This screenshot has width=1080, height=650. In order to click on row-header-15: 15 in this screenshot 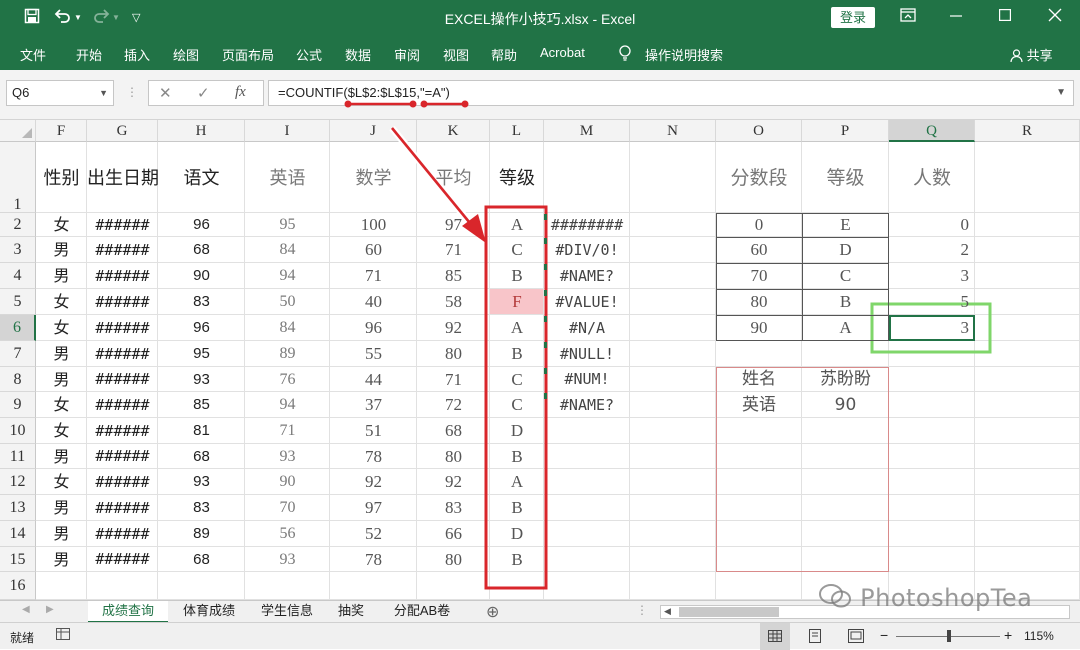, I will do `click(18, 559)`.